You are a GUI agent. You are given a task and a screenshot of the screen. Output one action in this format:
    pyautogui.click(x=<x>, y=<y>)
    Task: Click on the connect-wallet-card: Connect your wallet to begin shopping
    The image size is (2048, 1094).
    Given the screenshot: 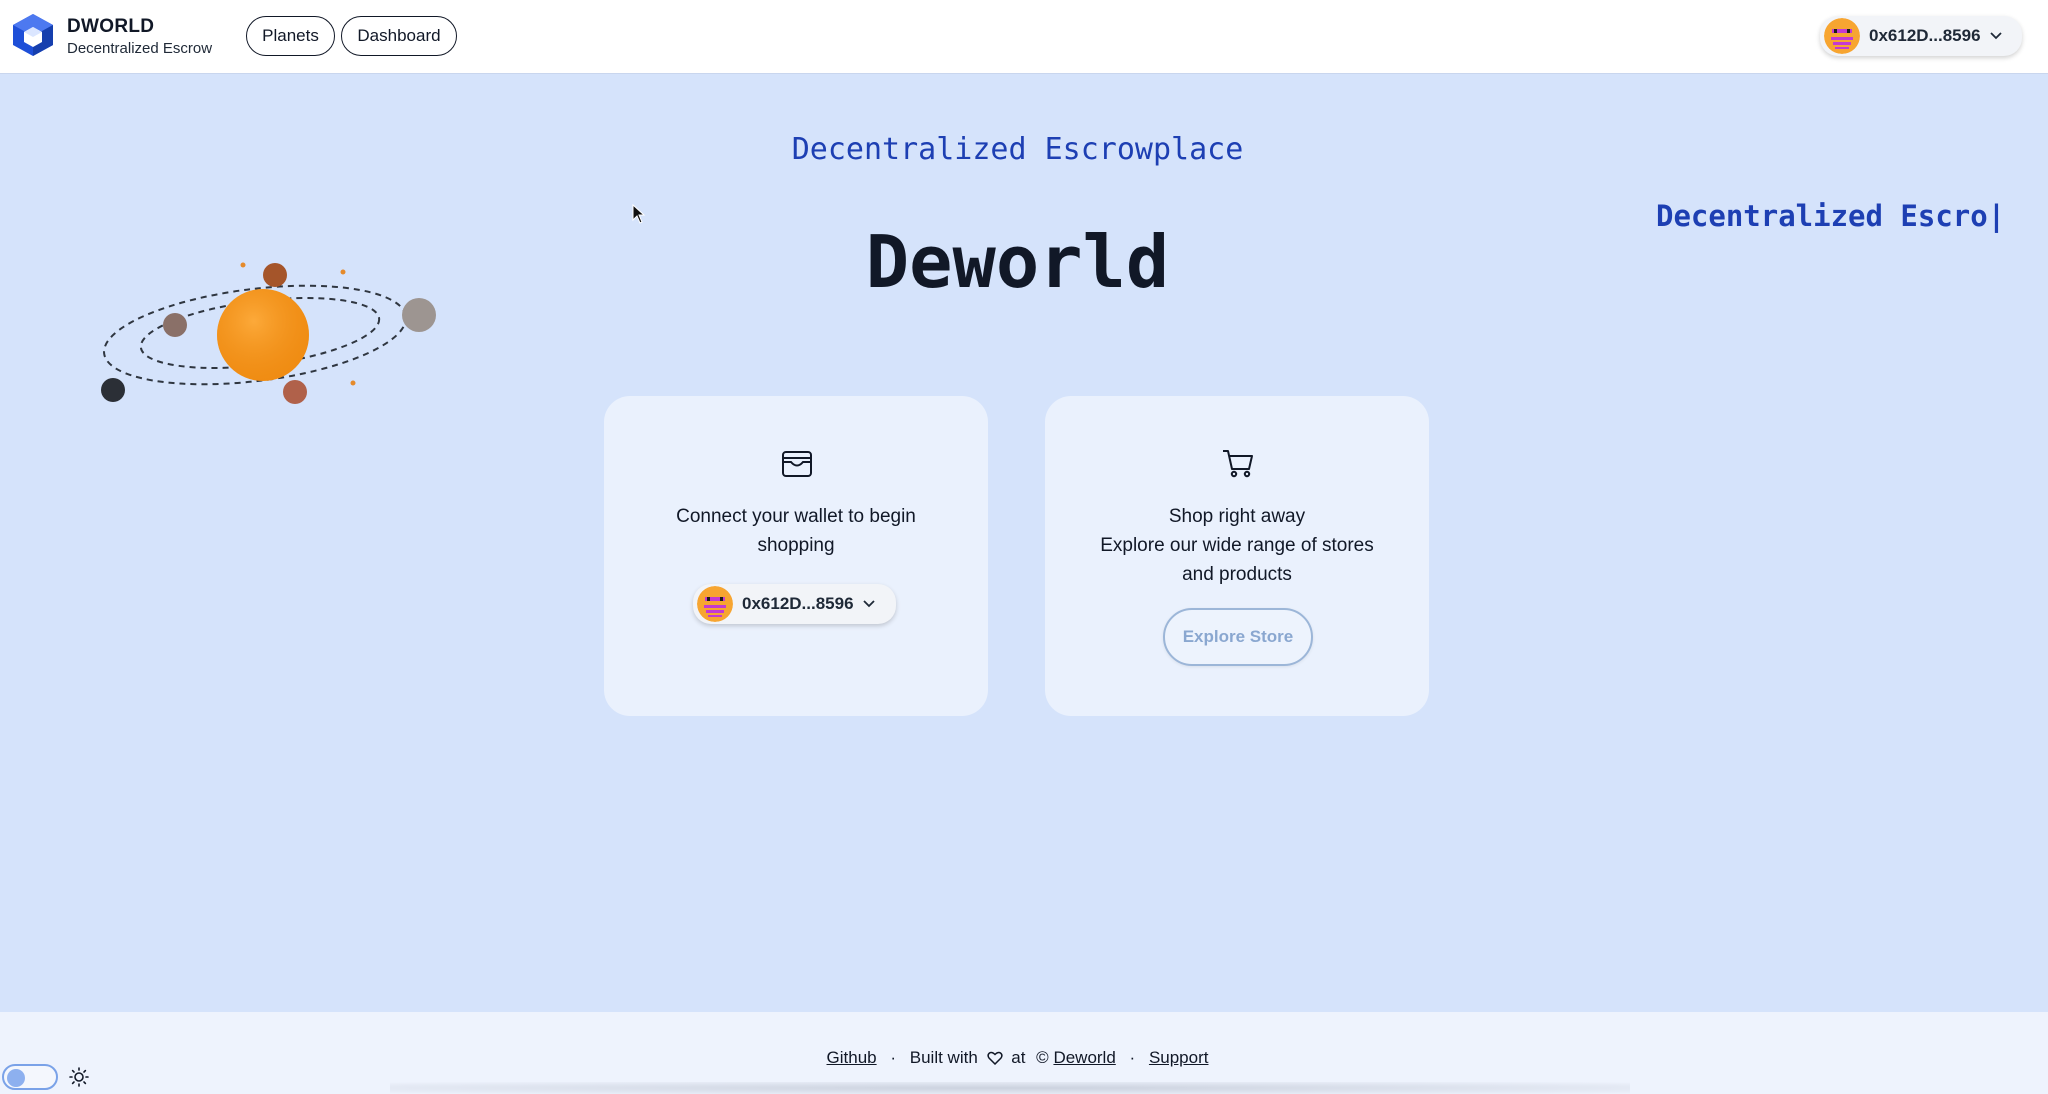 What is the action you would take?
    pyautogui.click(x=796, y=556)
    